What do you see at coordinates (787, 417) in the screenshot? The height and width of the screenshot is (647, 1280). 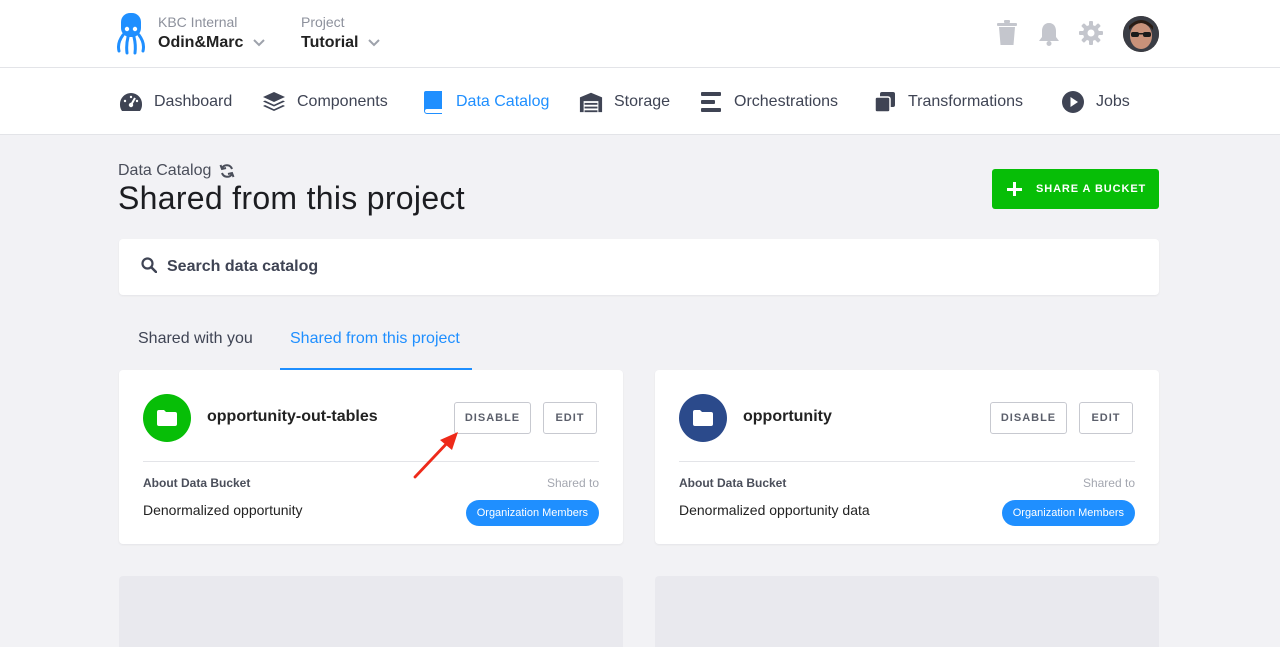 I see `bucket-name: opportunity` at bounding box center [787, 417].